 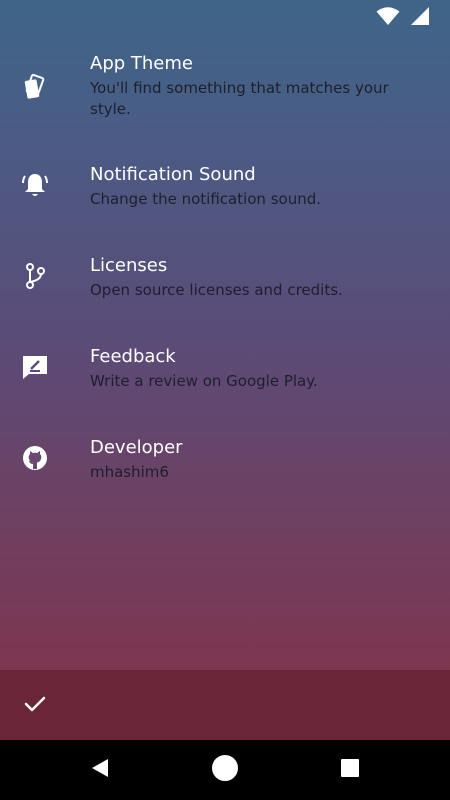 What do you see at coordinates (216, 290) in the screenshot?
I see `setting-subtitle: Open source licenses and credits.` at bounding box center [216, 290].